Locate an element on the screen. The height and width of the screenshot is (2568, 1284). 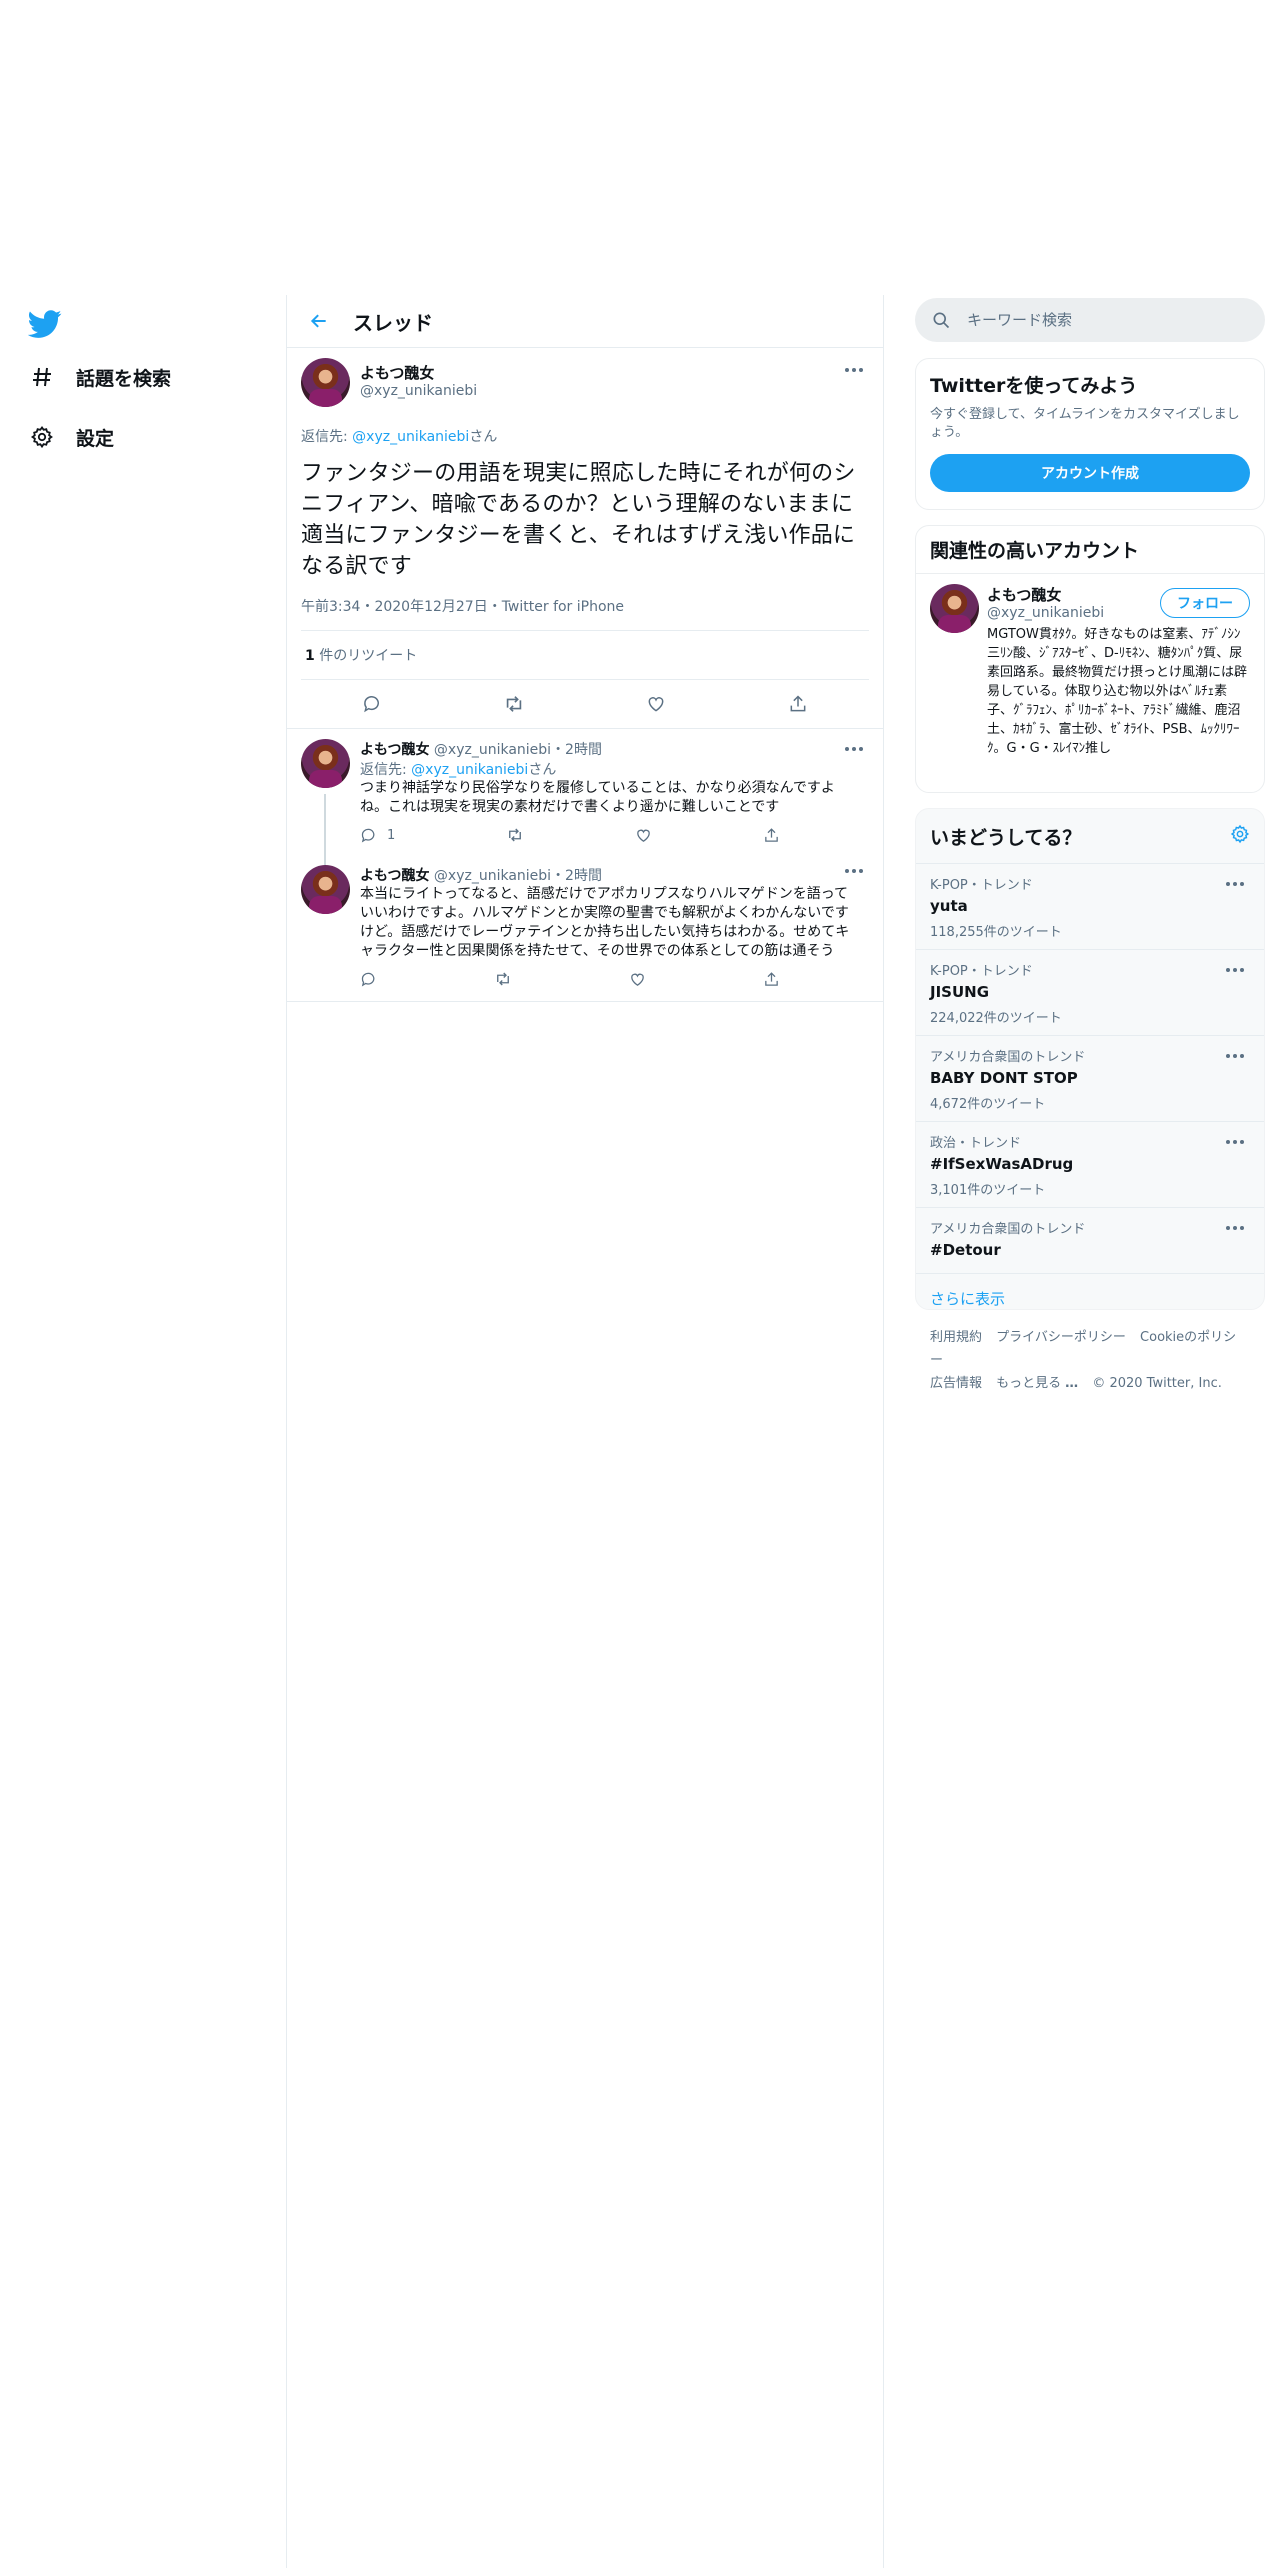
create-account-button: アカウント作成 is located at coordinates (1090, 473).